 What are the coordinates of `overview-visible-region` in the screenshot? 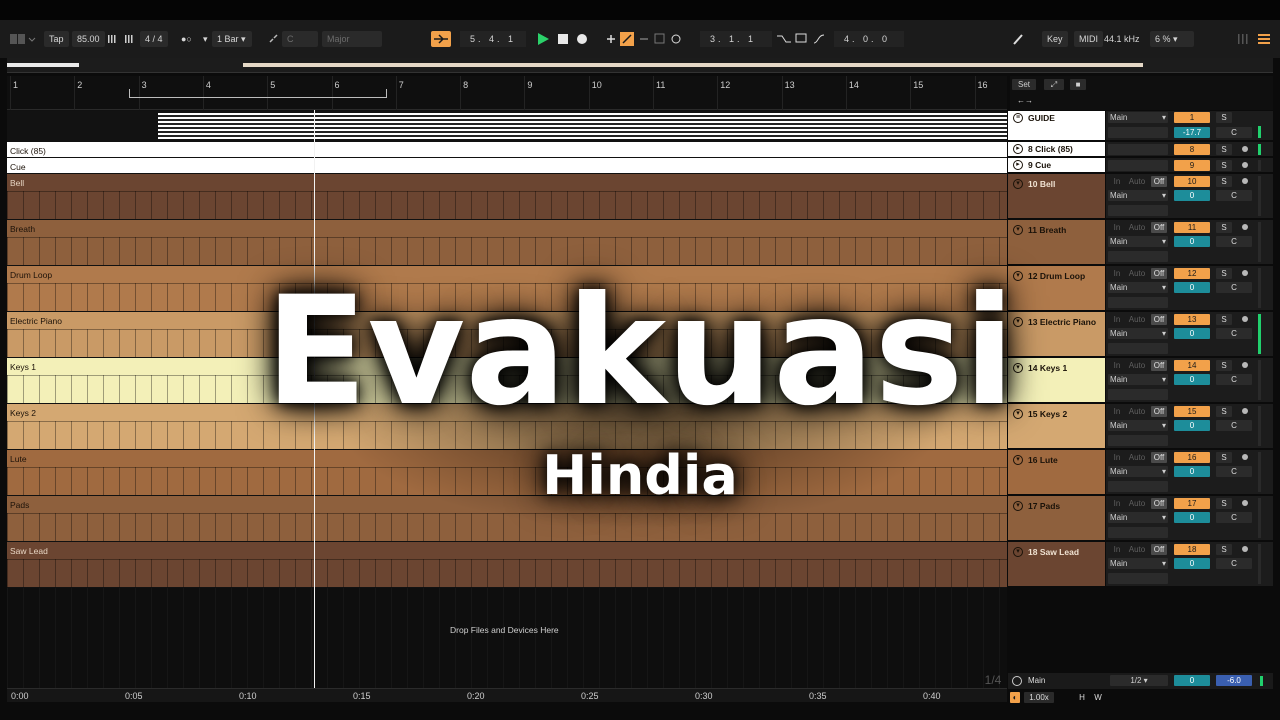 It's located at (693, 65).